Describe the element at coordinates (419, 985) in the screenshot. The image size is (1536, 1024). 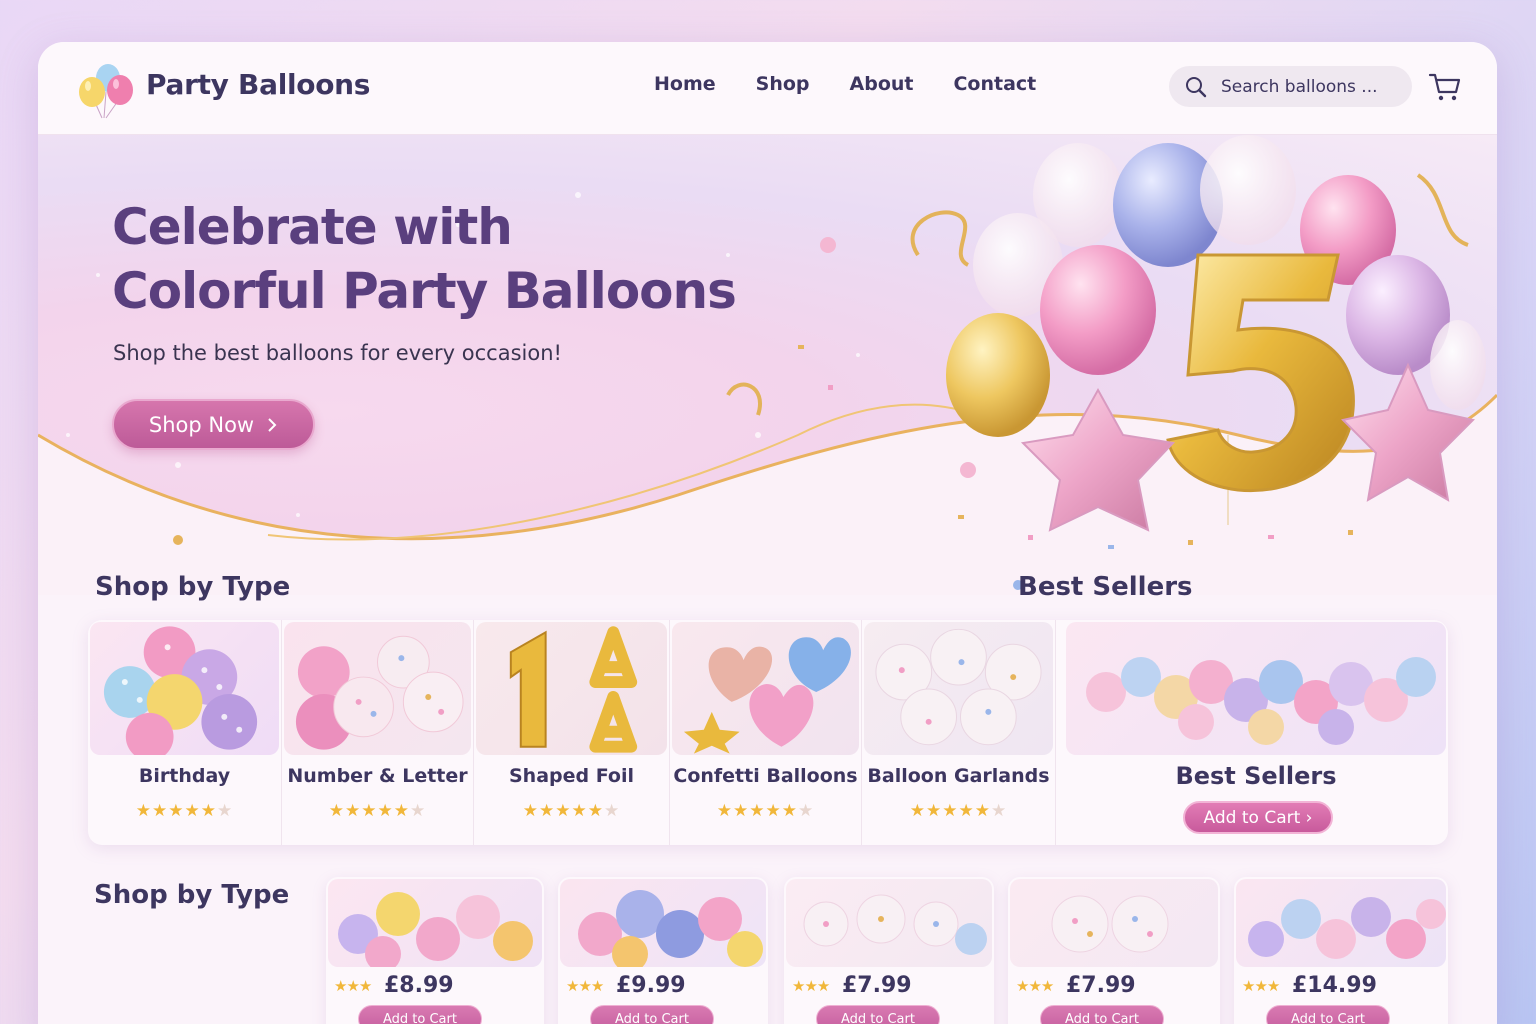
I see `product-price: £8.99` at that location.